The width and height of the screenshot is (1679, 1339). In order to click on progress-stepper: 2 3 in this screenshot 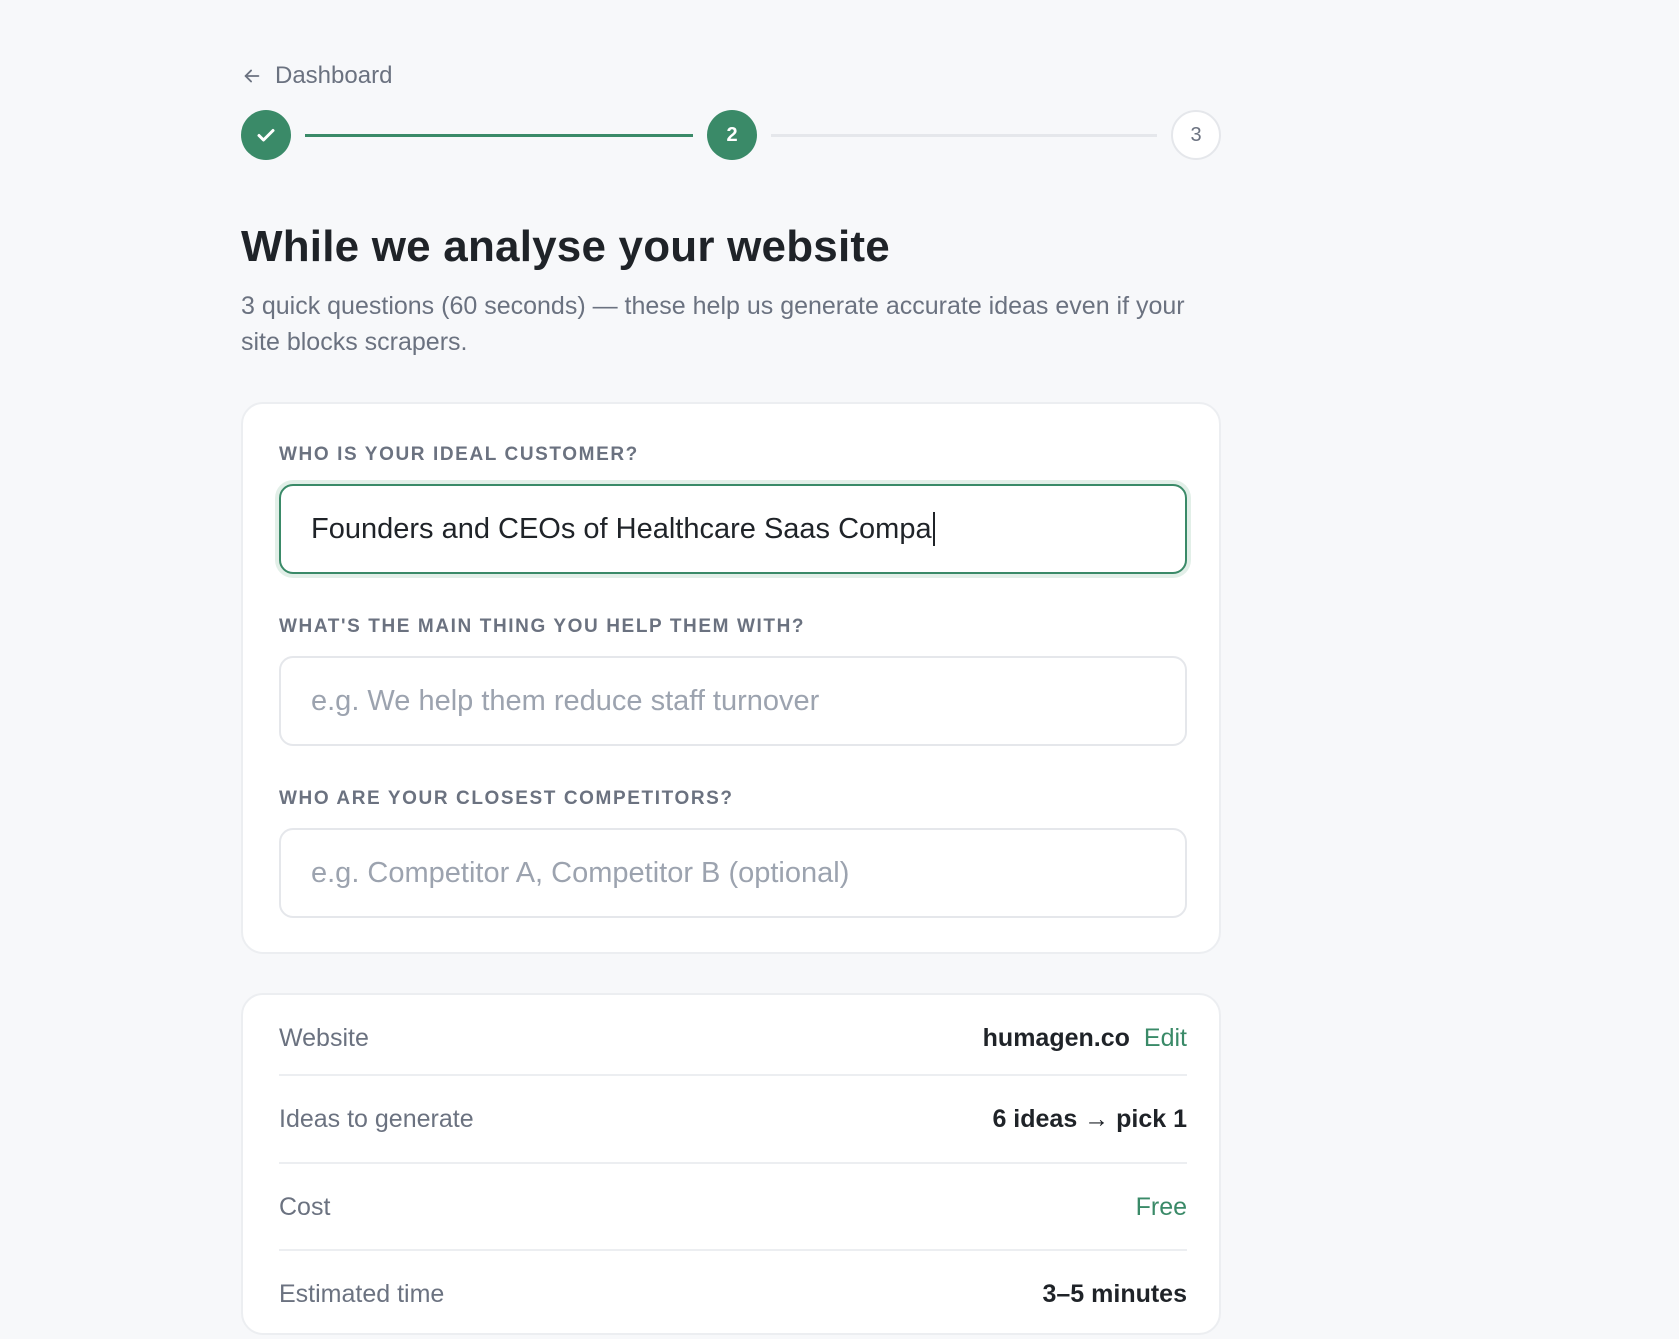, I will do `click(731, 135)`.